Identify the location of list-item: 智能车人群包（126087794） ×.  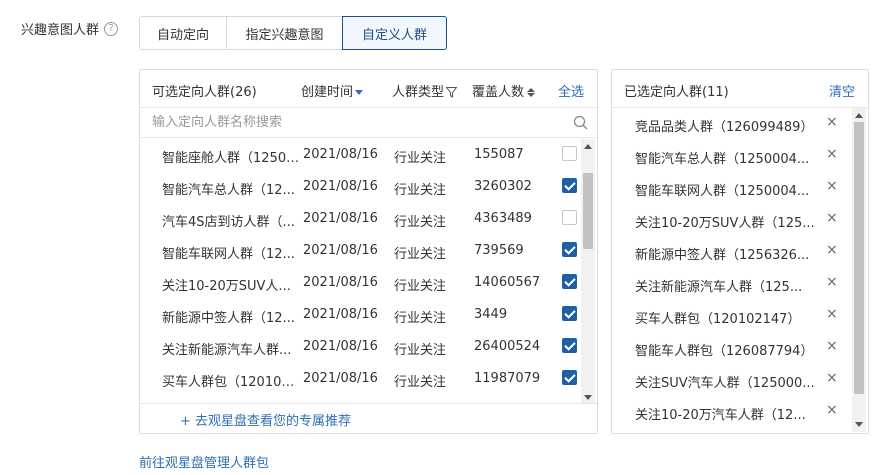
(732, 348).